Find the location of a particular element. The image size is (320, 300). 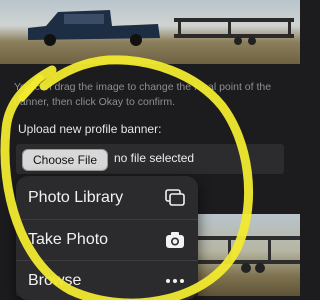

menu-item-label: Take Photo is located at coordinates (68, 239).